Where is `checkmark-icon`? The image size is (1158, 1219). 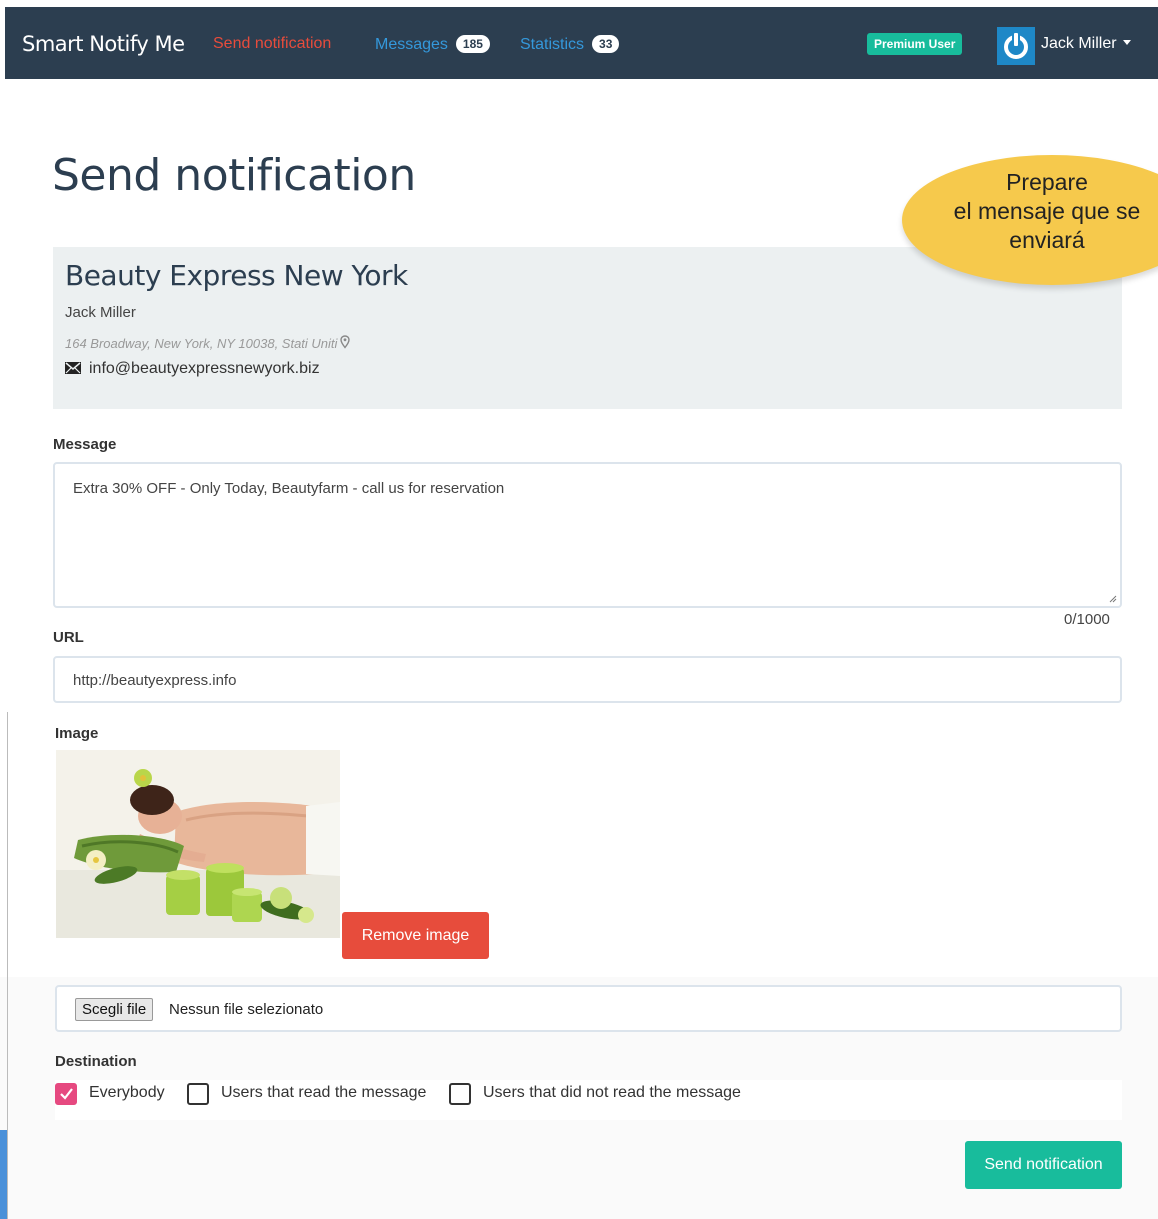 checkmark-icon is located at coordinates (66, 1094).